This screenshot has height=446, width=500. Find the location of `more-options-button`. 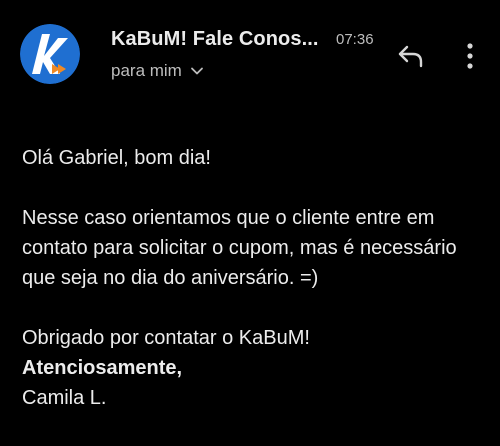

more-options-button is located at coordinates (470, 56).